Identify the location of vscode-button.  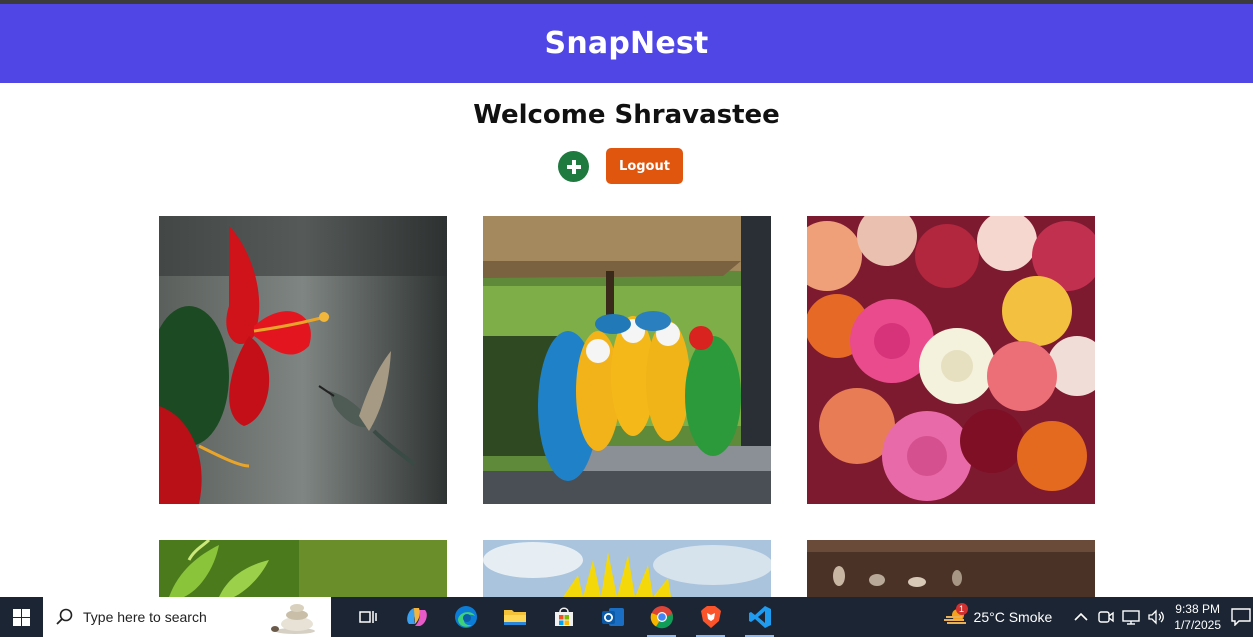
(759, 617).